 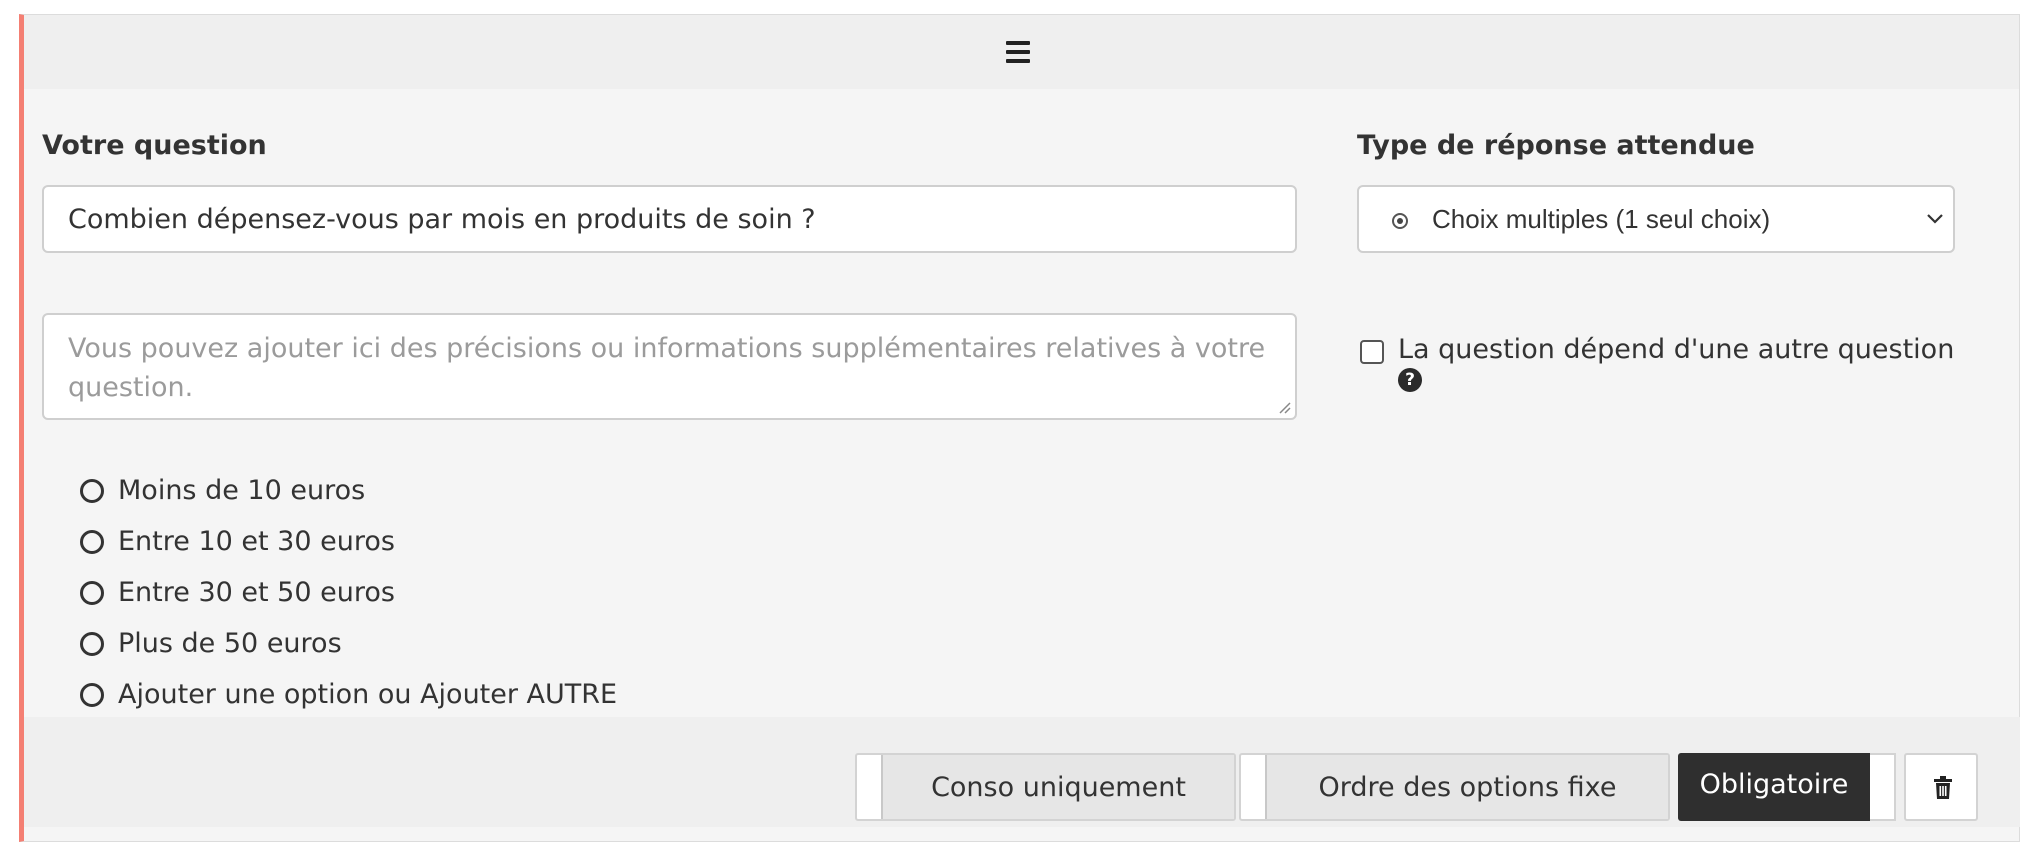 What do you see at coordinates (230, 643) in the screenshot?
I see `option-label: Plus de 50 euros` at bounding box center [230, 643].